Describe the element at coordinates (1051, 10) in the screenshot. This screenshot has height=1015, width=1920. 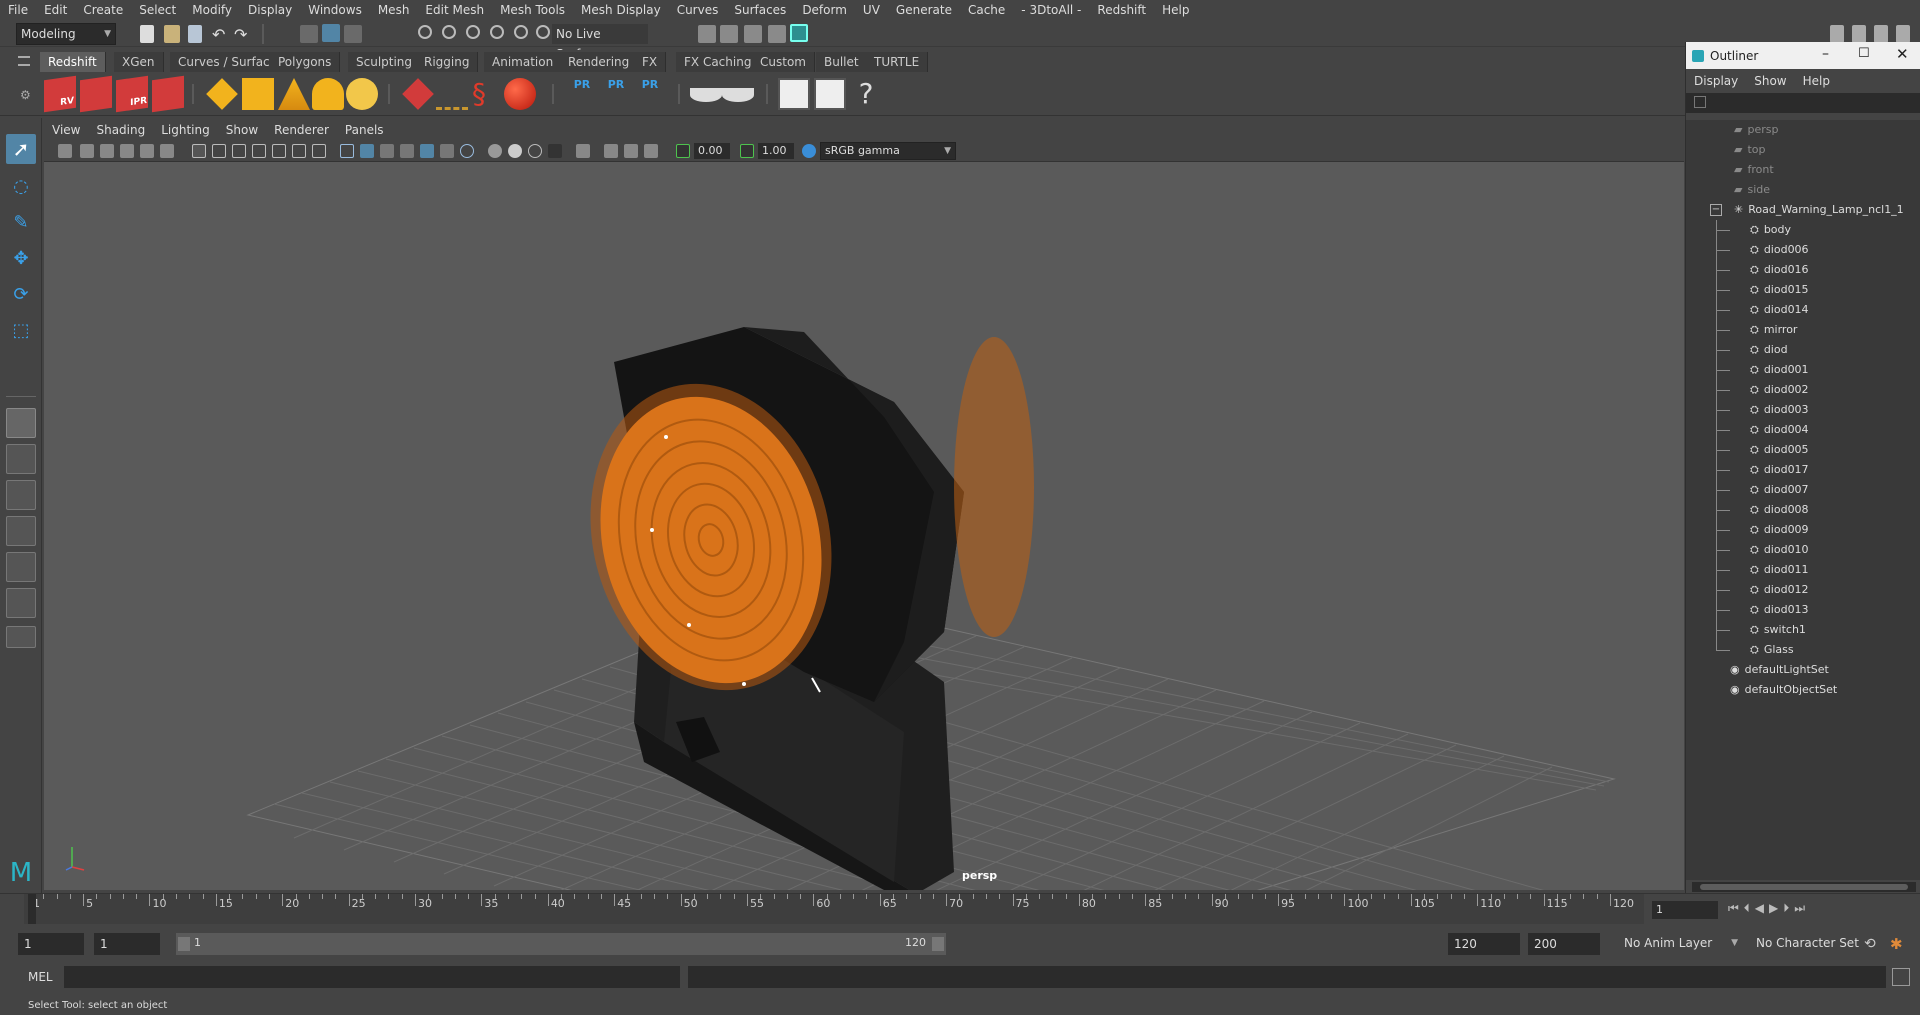
I see `menu-3dtoall: - 3DtoAll -` at that location.